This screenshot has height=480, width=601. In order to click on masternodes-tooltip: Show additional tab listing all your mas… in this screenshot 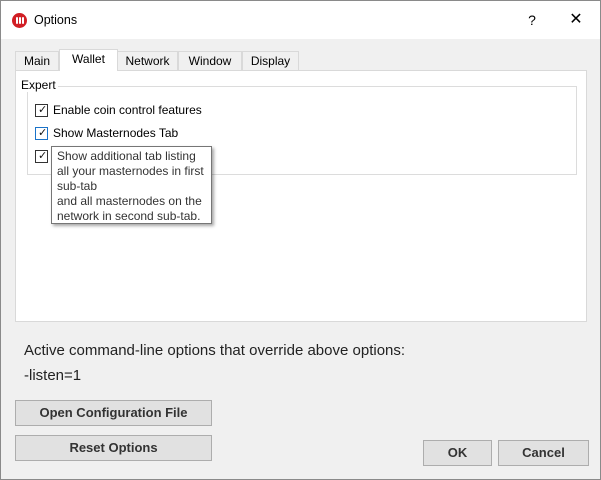, I will do `click(131, 185)`.